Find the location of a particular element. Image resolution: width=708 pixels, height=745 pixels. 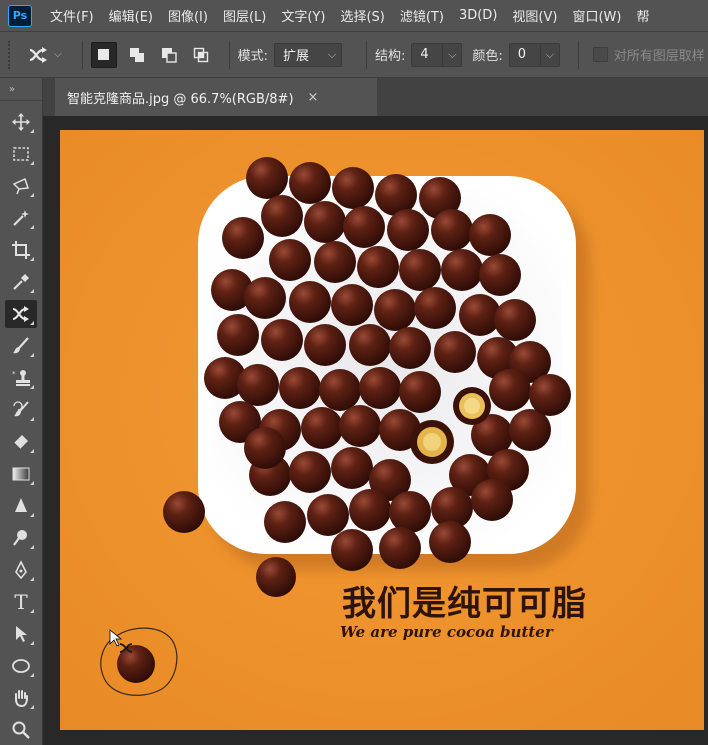

magic-wand-tool is located at coordinates (21, 218).